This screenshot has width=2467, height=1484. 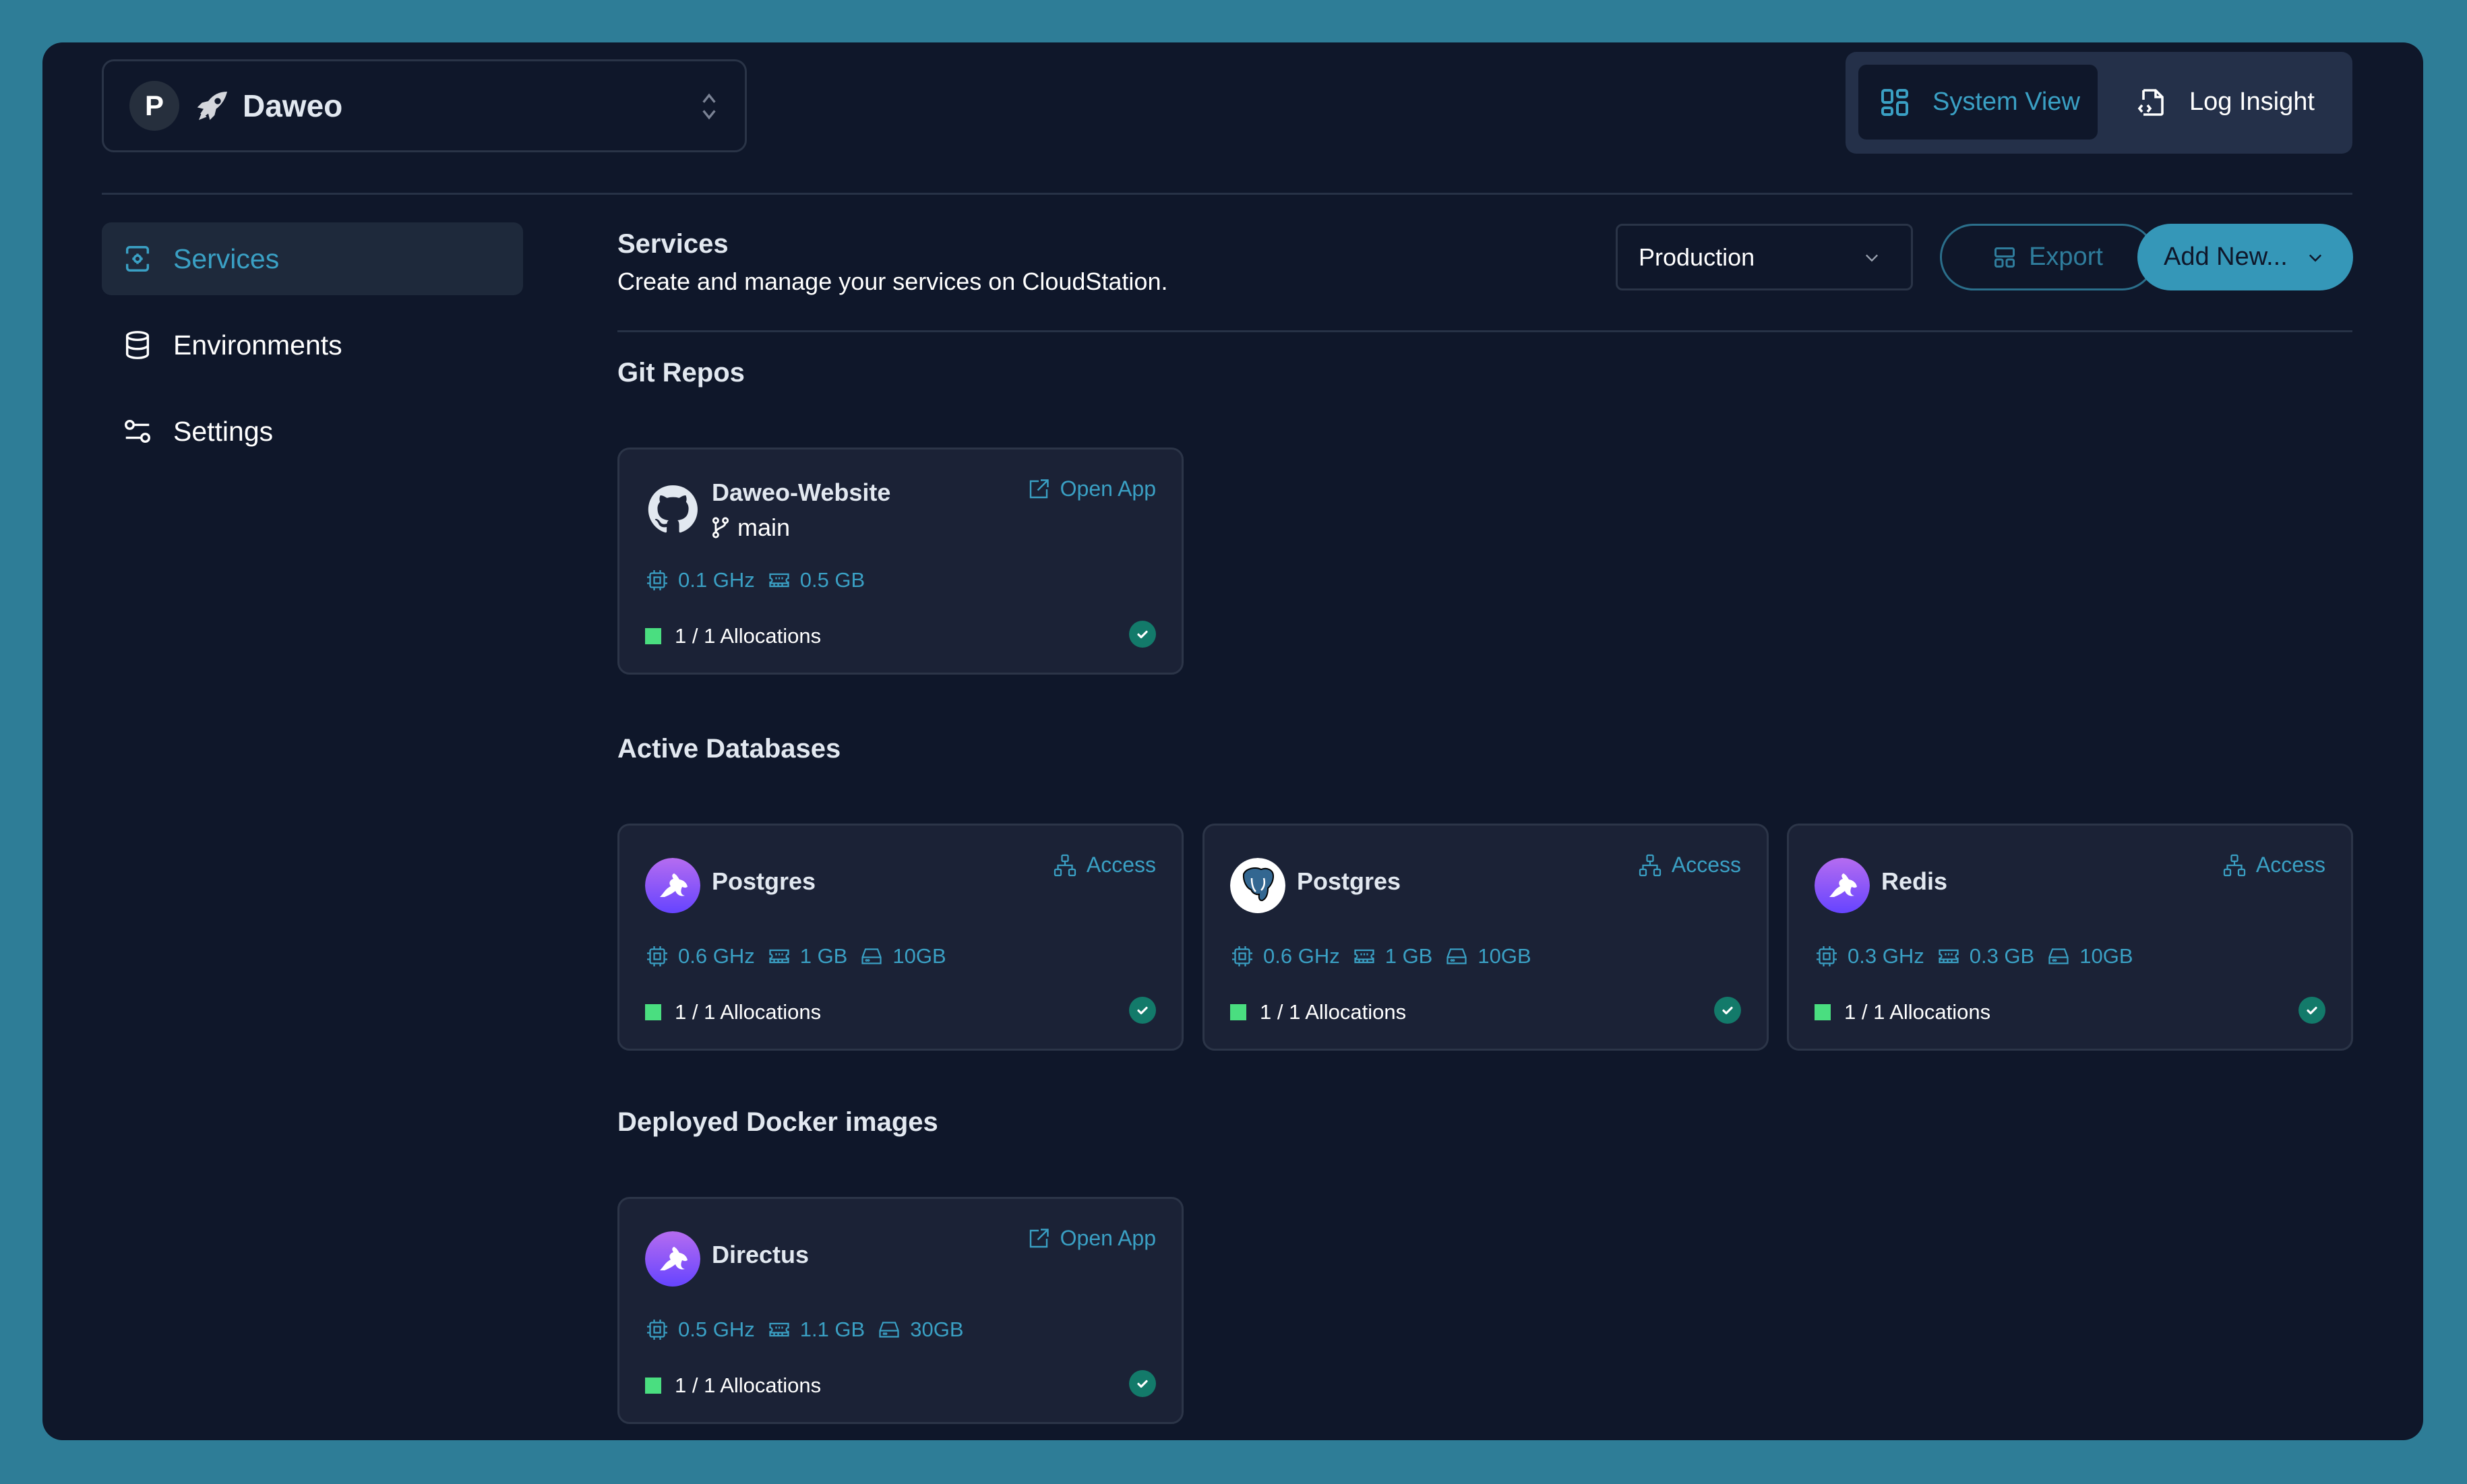 I want to click on page-title: Services, so click(x=673, y=244).